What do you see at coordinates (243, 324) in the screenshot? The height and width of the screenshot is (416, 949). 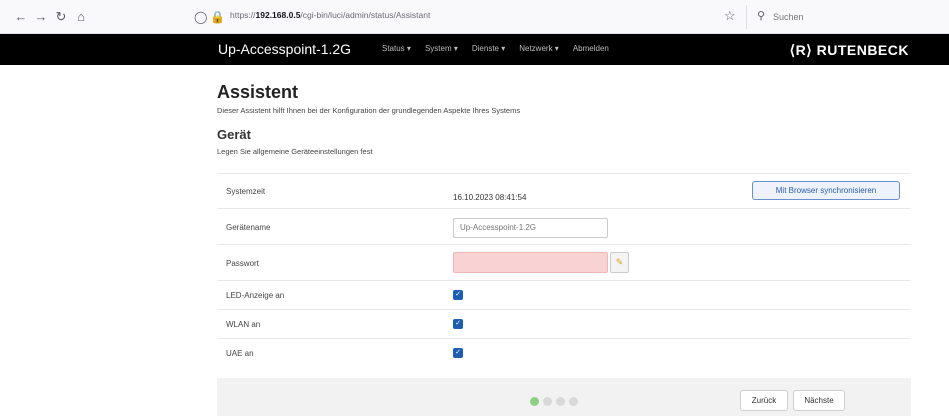 I see `wlan-label: WLAN an` at bounding box center [243, 324].